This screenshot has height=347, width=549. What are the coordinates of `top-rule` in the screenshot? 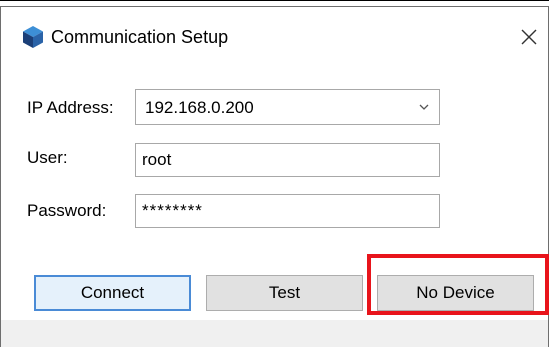 It's located at (274, 0).